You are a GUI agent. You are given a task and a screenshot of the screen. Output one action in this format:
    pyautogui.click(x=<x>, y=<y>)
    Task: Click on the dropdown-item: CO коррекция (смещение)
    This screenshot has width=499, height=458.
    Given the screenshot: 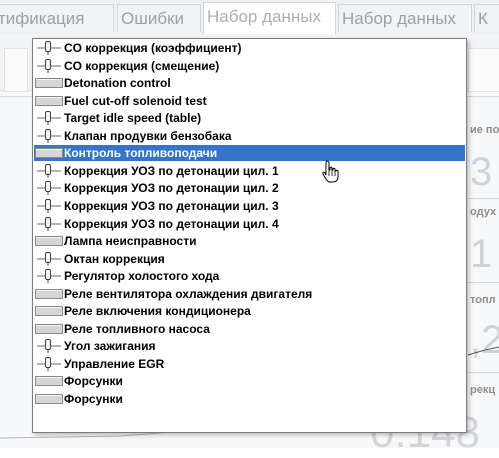 What is the action you would take?
    pyautogui.click(x=249, y=66)
    